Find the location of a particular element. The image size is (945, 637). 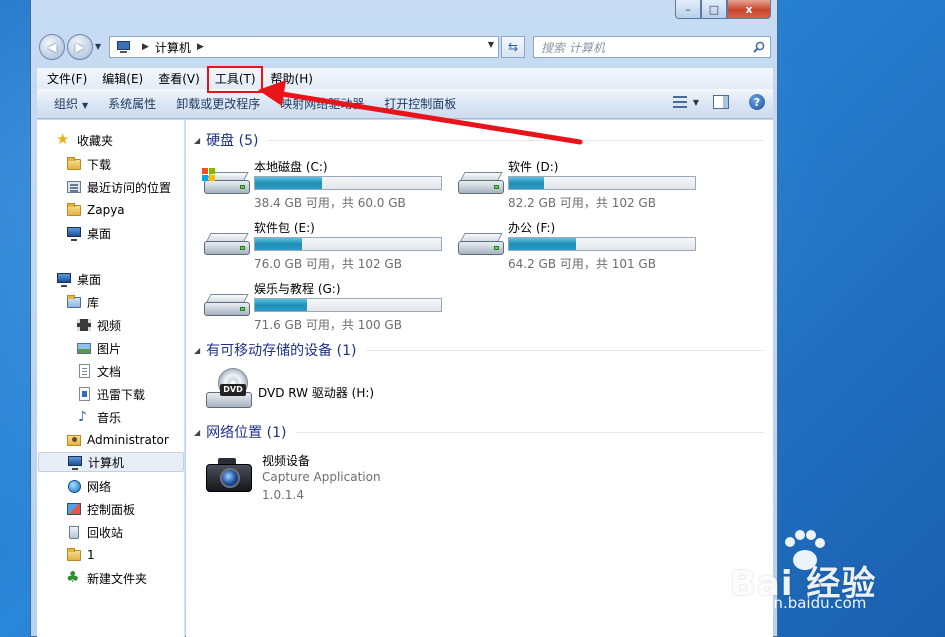

uninstall-program-button: 卸载或更改程序 is located at coordinates (218, 103).